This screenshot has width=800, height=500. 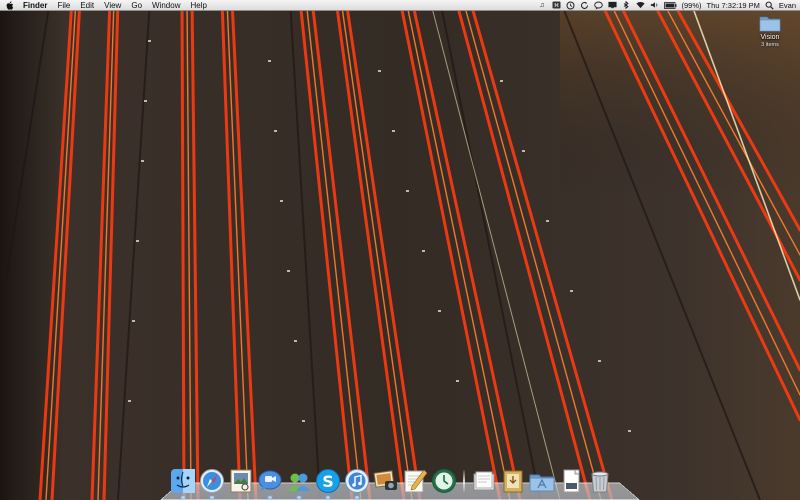 I want to click on desktop-folder-vision: Vision 3 items, so click(x=770, y=34).